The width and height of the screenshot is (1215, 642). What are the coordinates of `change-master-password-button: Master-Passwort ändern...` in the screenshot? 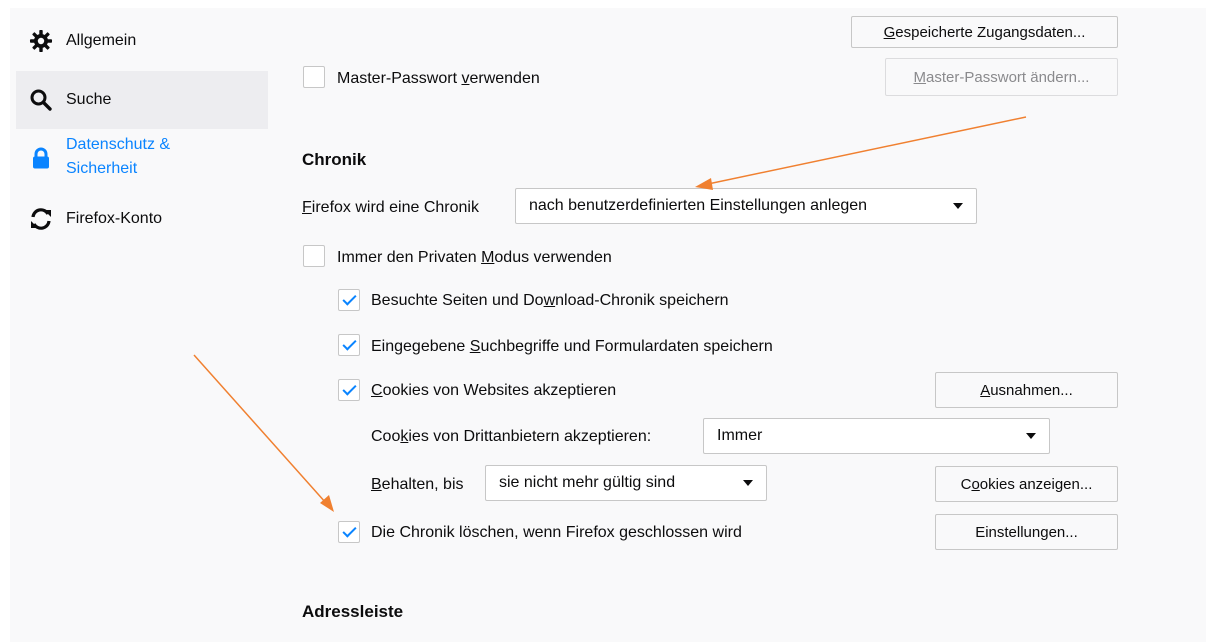 It's located at (1001, 77).